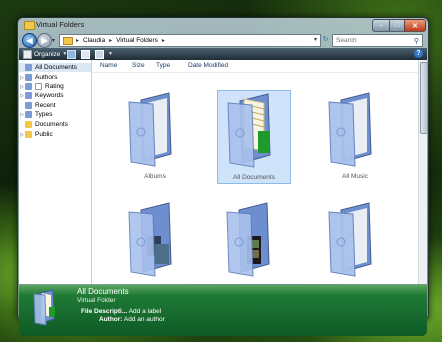 The height and width of the screenshot is (342, 442). Describe the element at coordinates (381, 25) in the screenshot. I see `minimize-button: –` at that location.